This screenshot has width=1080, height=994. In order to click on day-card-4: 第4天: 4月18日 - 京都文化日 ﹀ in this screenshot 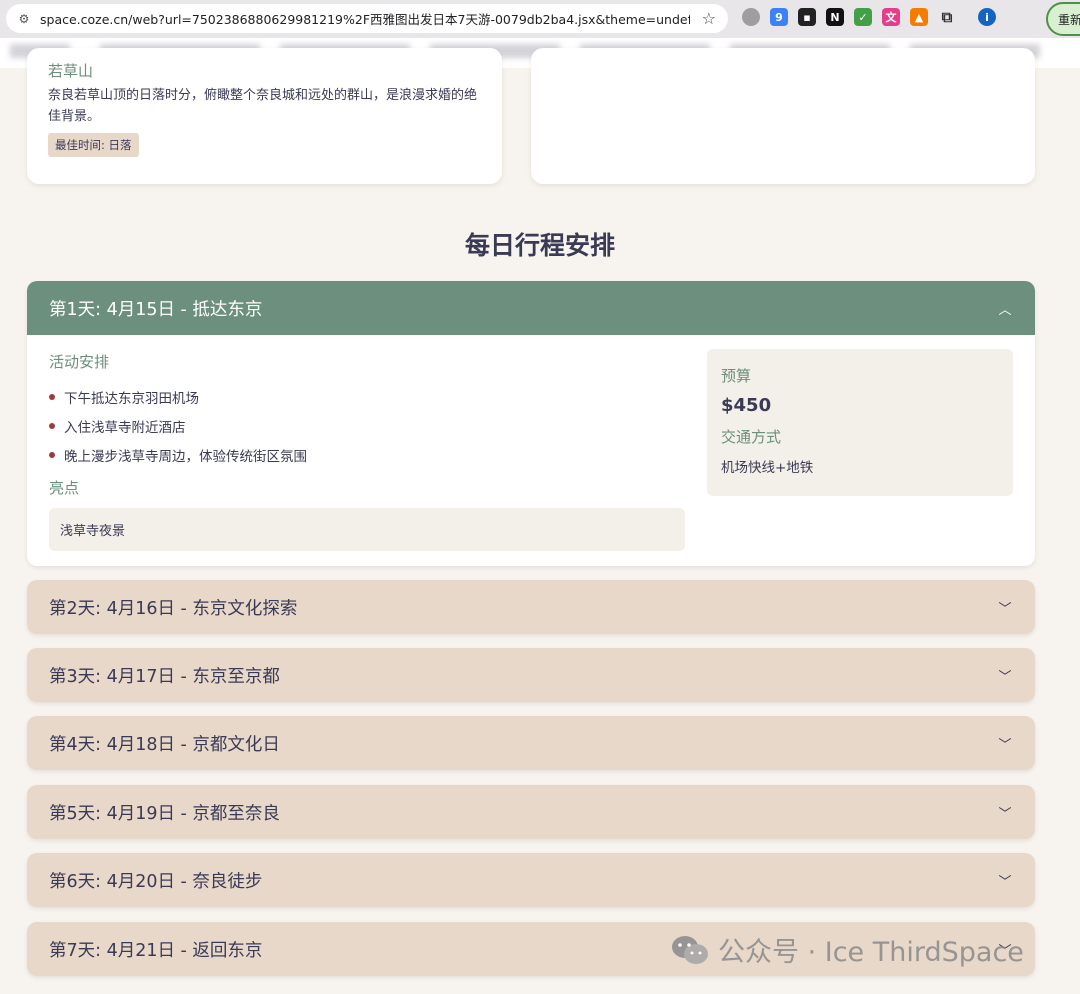, I will do `click(531, 743)`.